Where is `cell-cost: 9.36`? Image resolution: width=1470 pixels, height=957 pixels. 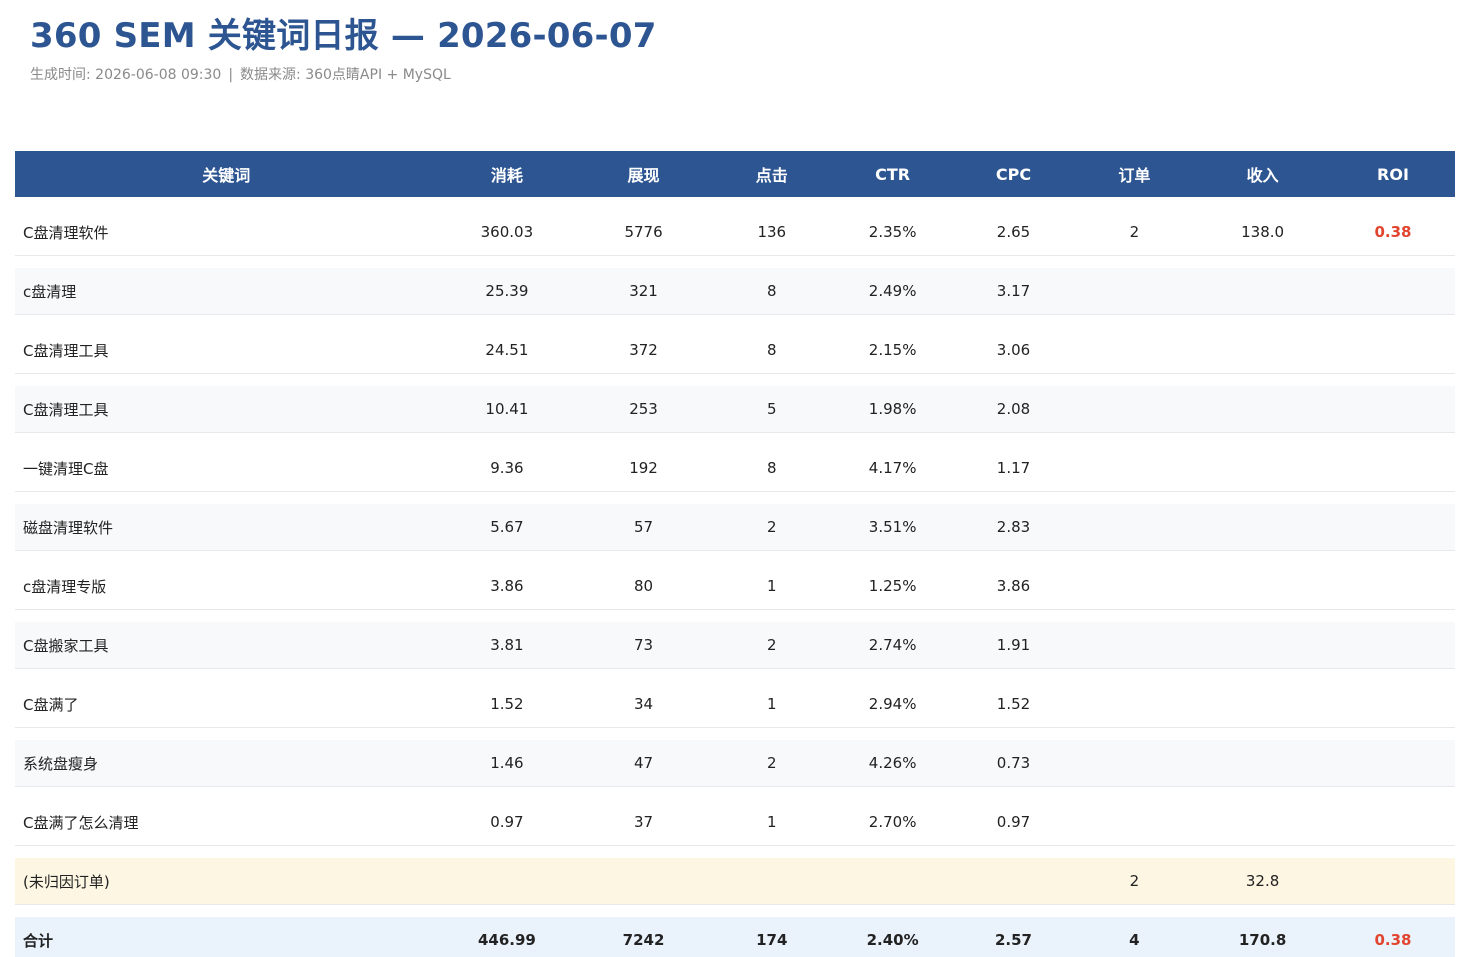 cell-cost: 9.36 is located at coordinates (507, 468).